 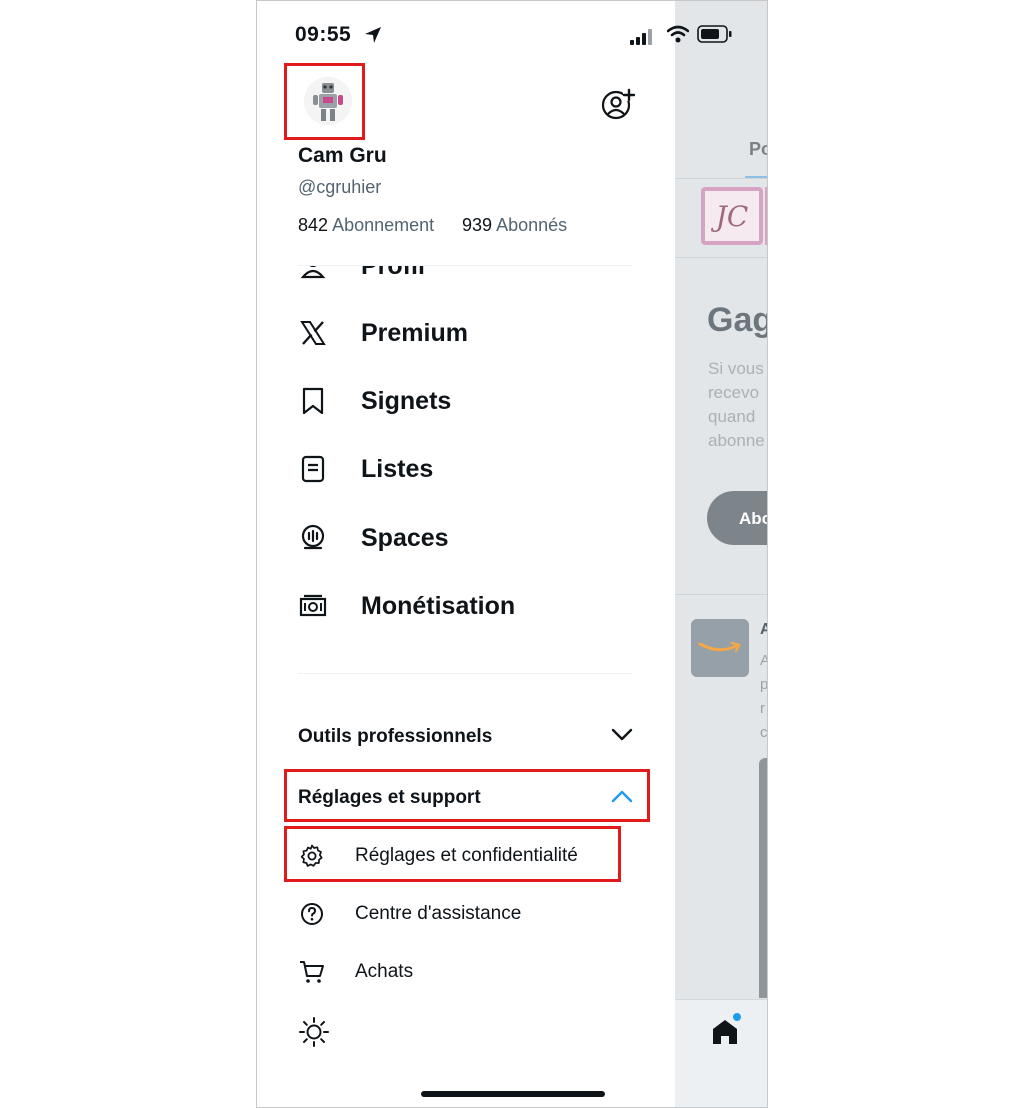 What do you see at coordinates (312, 972) in the screenshot?
I see `cart-icon` at bounding box center [312, 972].